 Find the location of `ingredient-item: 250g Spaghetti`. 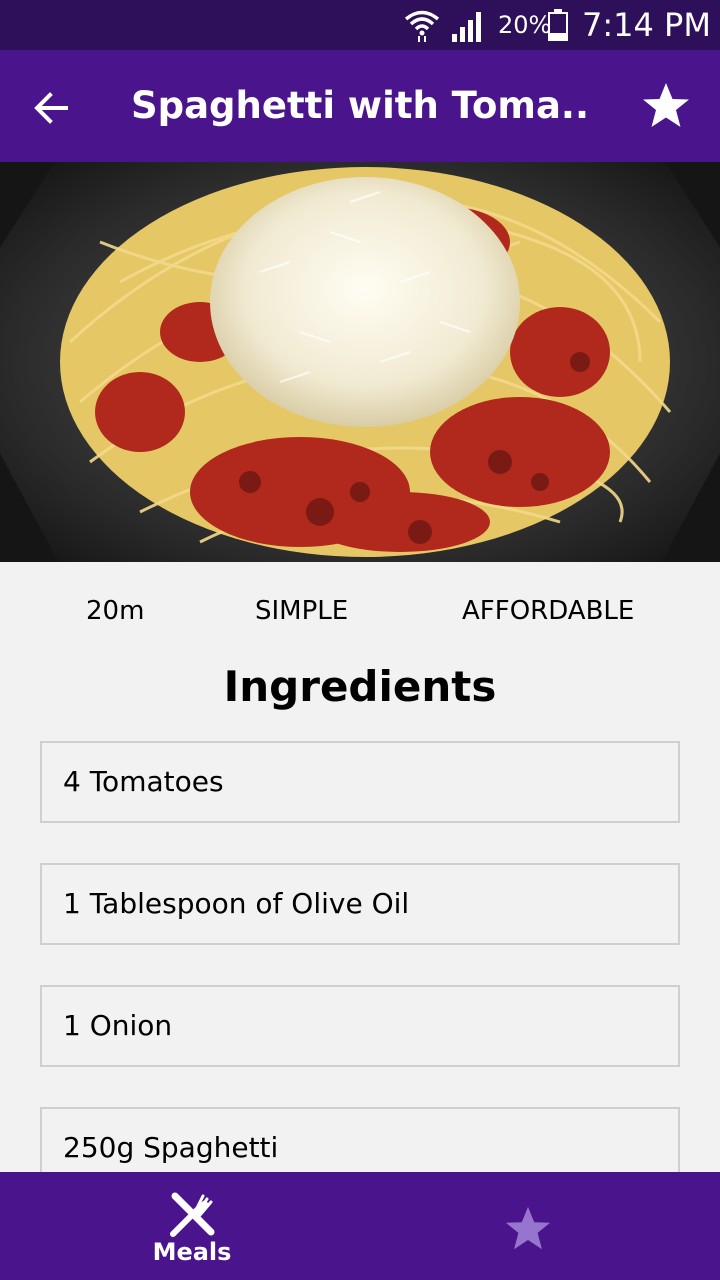

ingredient-item: 250g Spaghetti is located at coordinates (360, 1139).